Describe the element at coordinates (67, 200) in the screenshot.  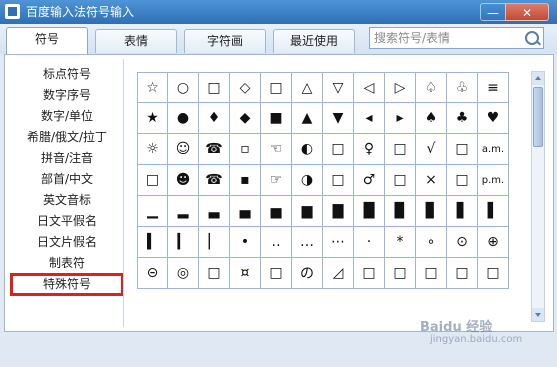
I see `category-english-phonetic: 英文音标` at that location.